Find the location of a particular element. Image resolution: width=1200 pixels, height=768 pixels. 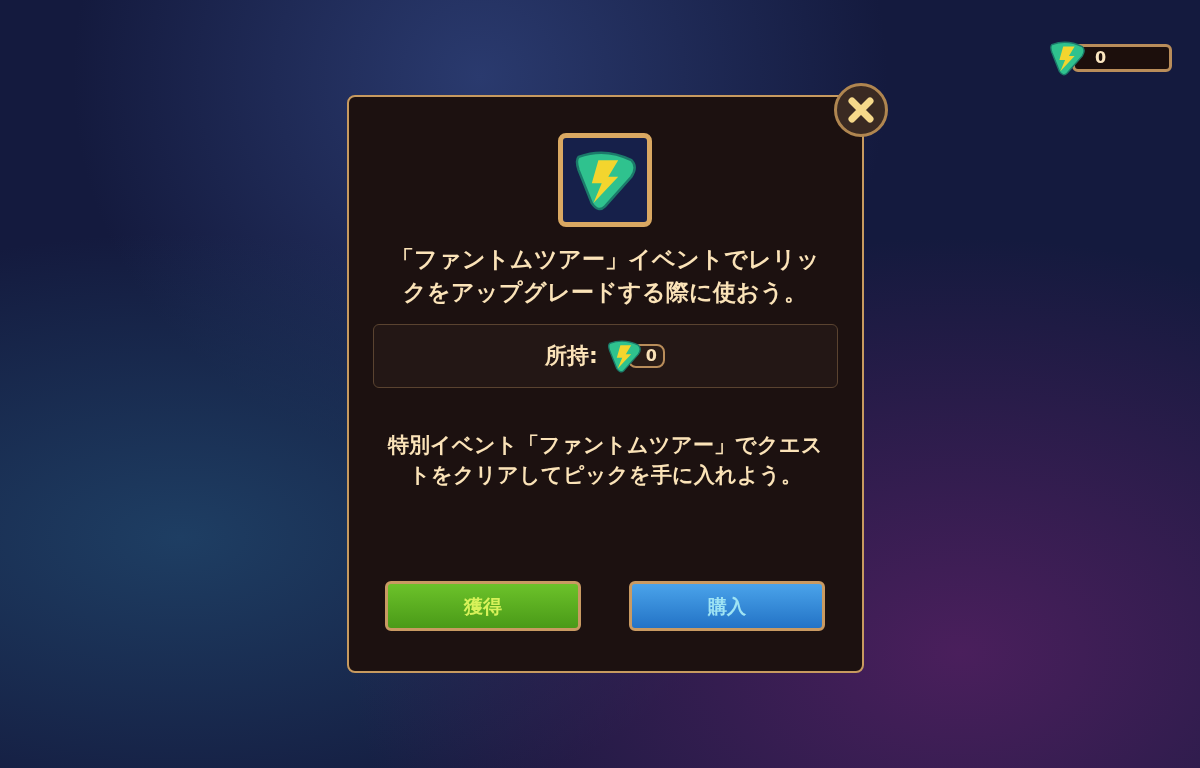

close-icon is located at coordinates (860, 110).